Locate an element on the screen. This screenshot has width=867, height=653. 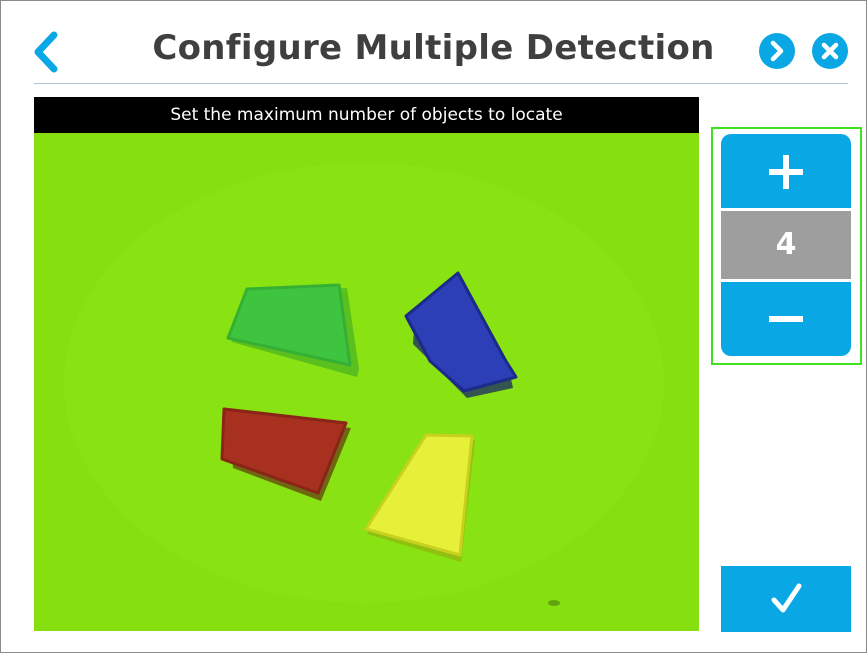
plus-icon is located at coordinates (786, 172).